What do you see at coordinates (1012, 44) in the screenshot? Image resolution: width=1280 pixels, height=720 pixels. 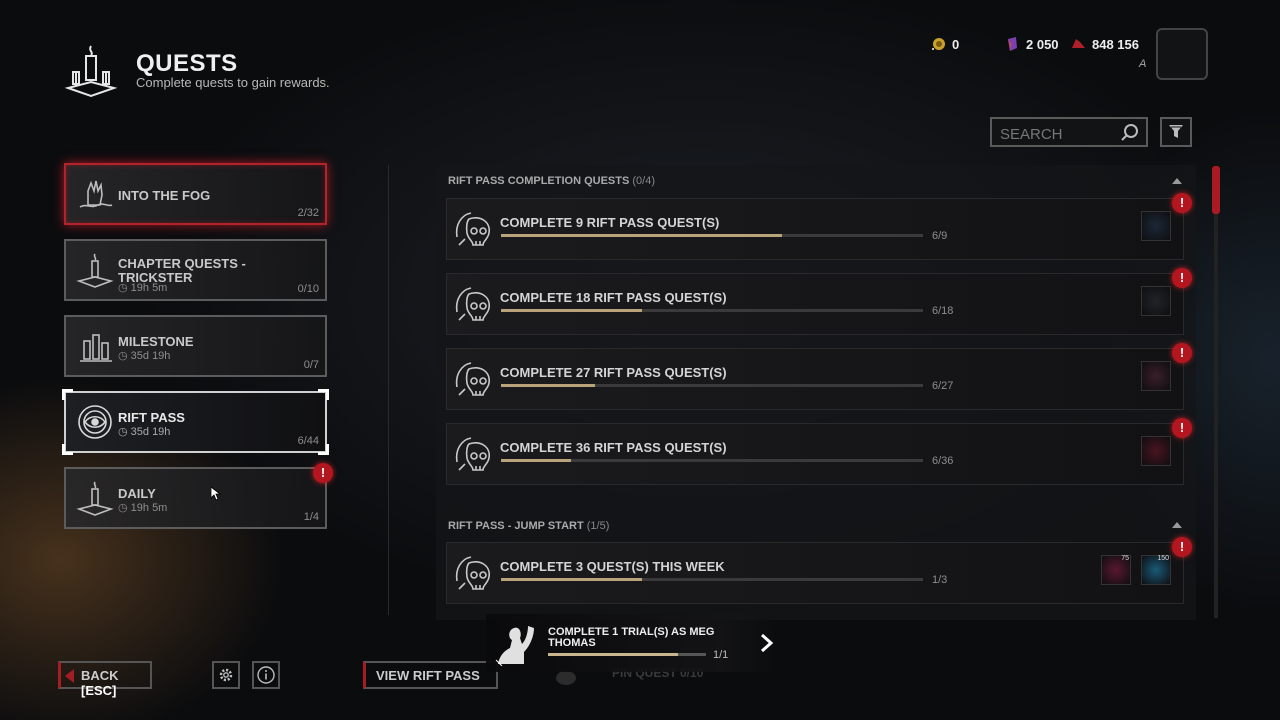 I see `purple-crystal-icon` at bounding box center [1012, 44].